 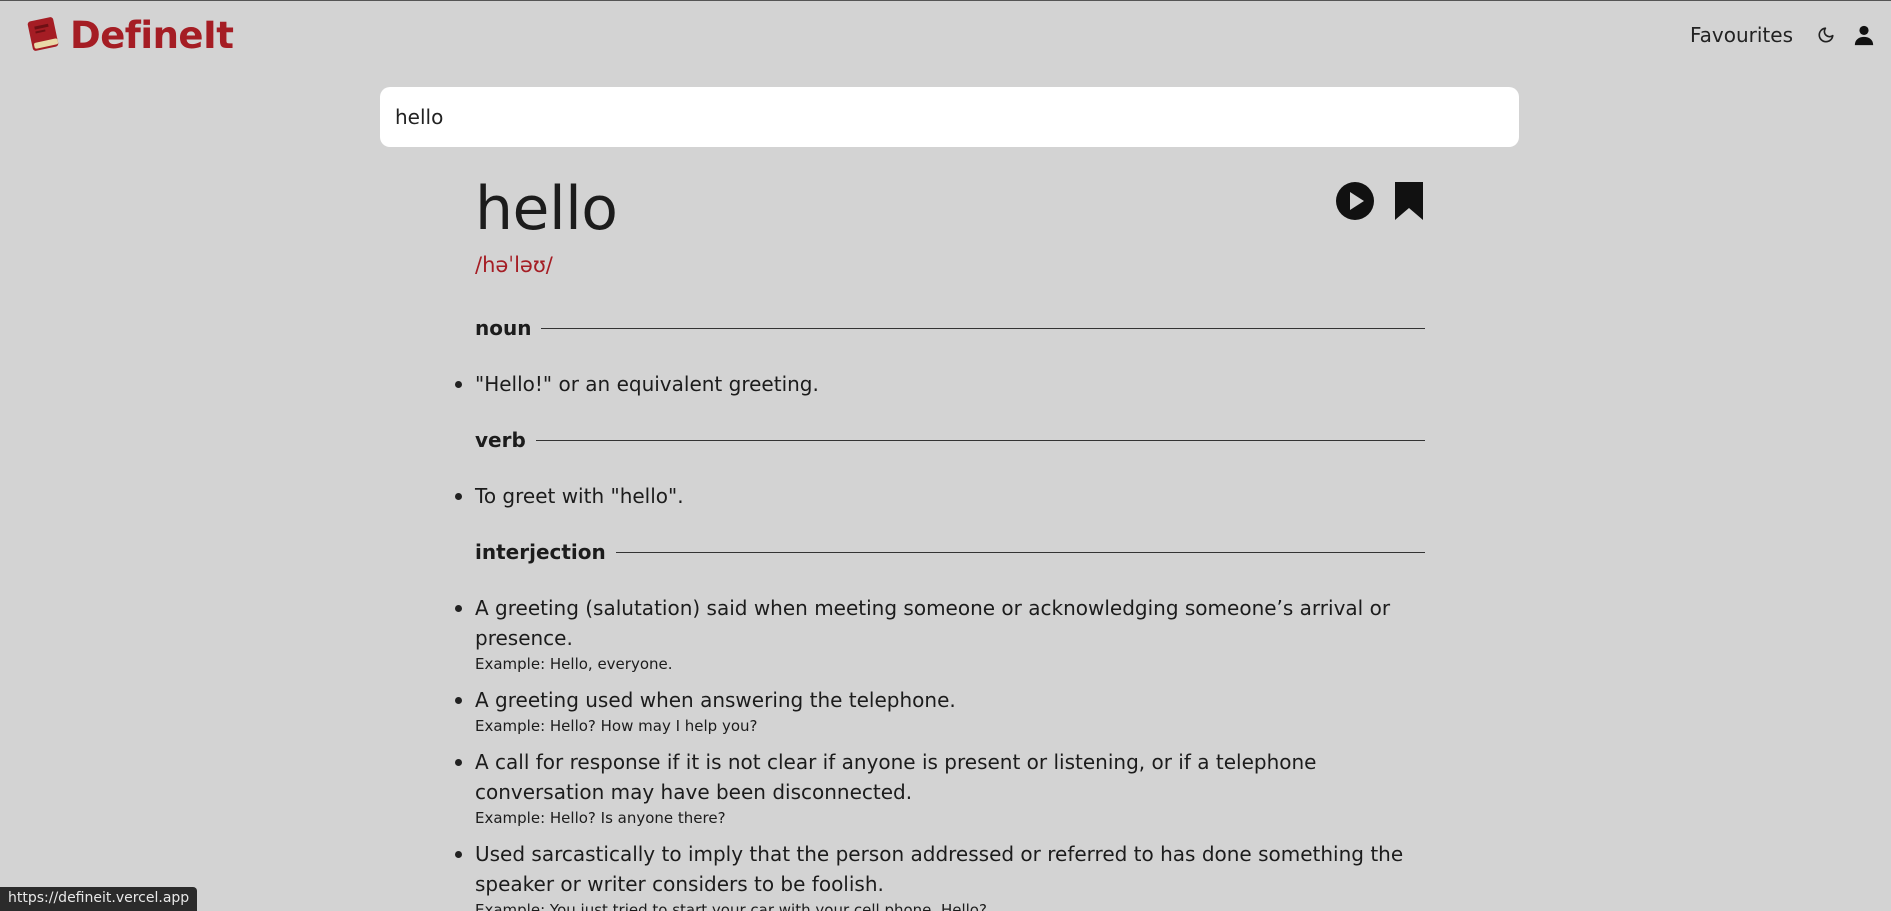 I want to click on part-of-speech-label: interjection, so click(x=540, y=552).